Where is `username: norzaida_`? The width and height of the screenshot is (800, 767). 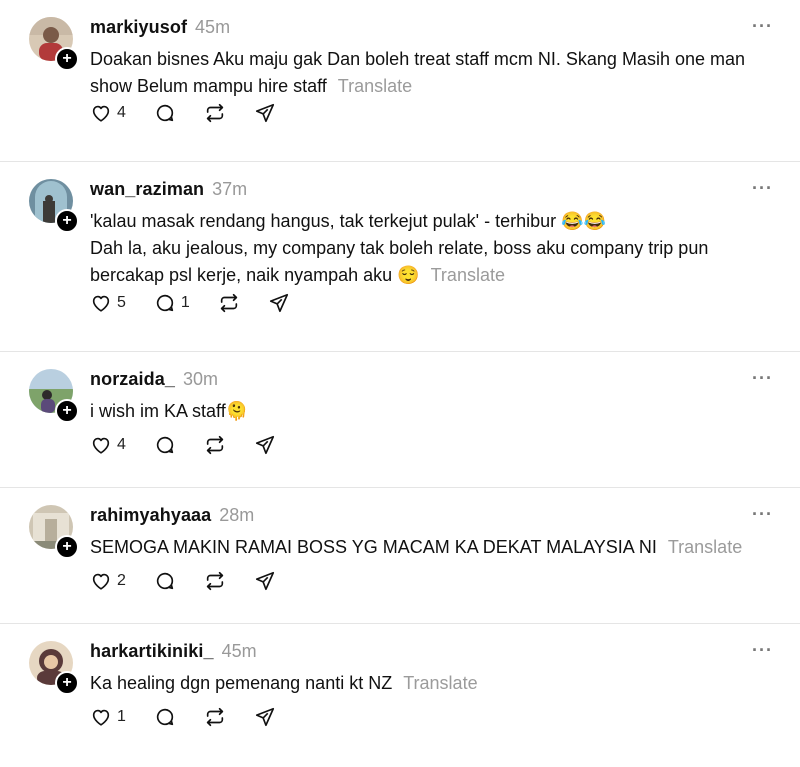
username: norzaida_ is located at coordinates (132, 379).